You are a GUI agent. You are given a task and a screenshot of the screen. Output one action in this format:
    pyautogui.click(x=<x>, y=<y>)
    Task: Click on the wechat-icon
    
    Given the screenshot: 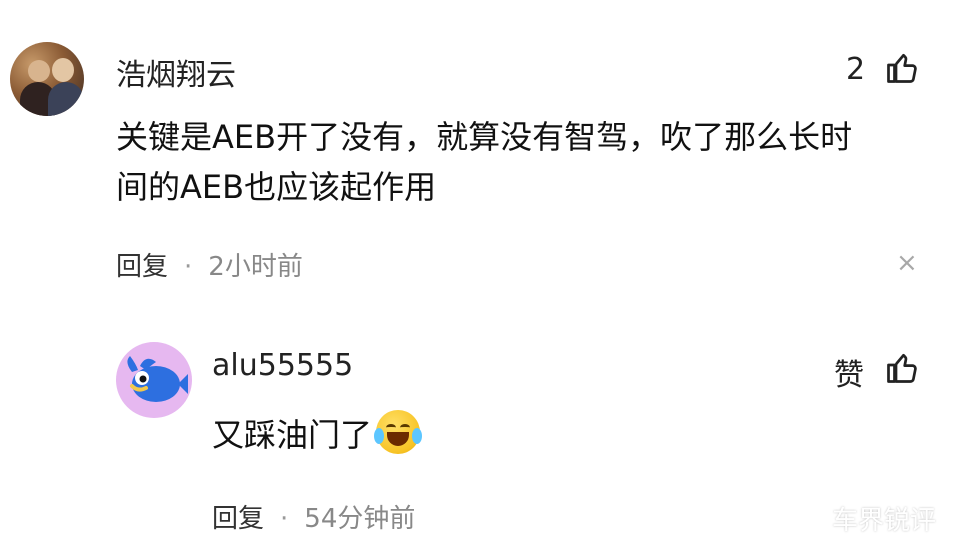 What is the action you would take?
    pyautogui.click(x=808, y=514)
    